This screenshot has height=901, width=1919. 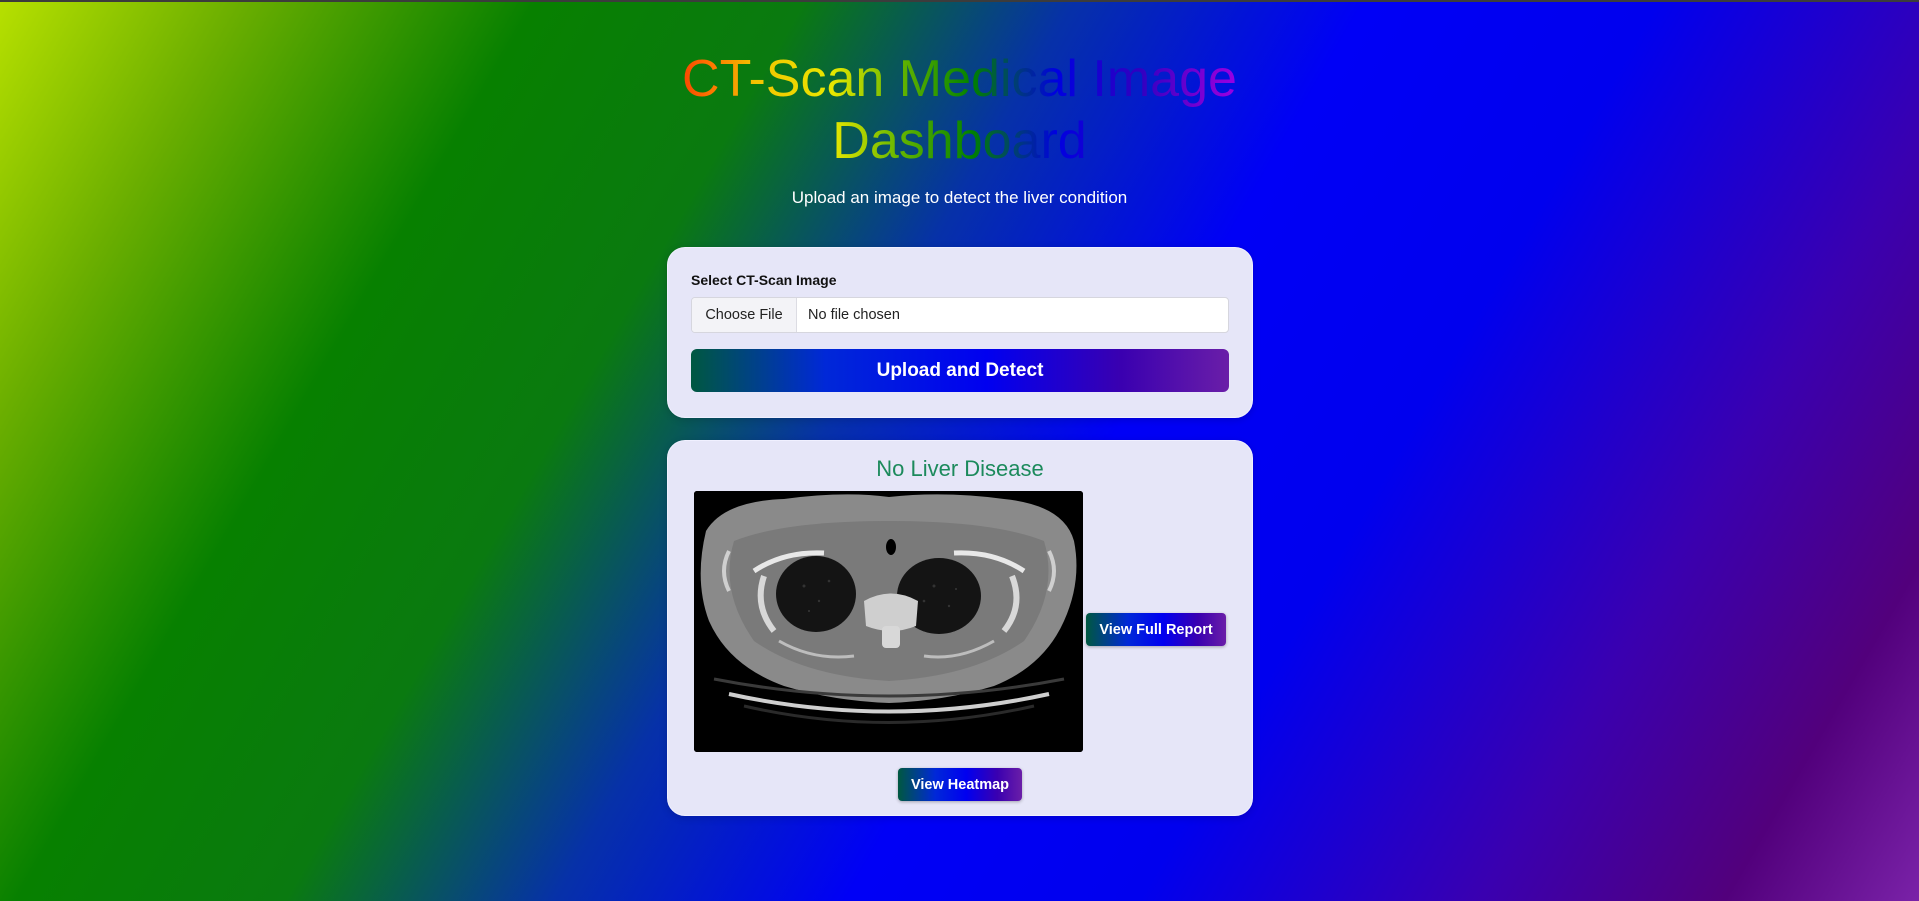 I want to click on upload-and-detect-button: Upload and Detect, so click(x=960, y=370).